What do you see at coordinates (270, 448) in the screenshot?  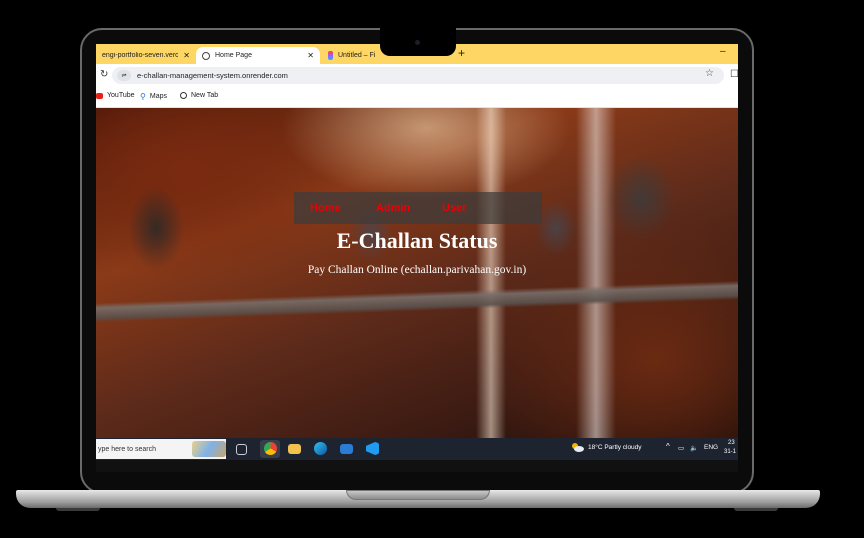 I see `chrome-icon` at bounding box center [270, 448].